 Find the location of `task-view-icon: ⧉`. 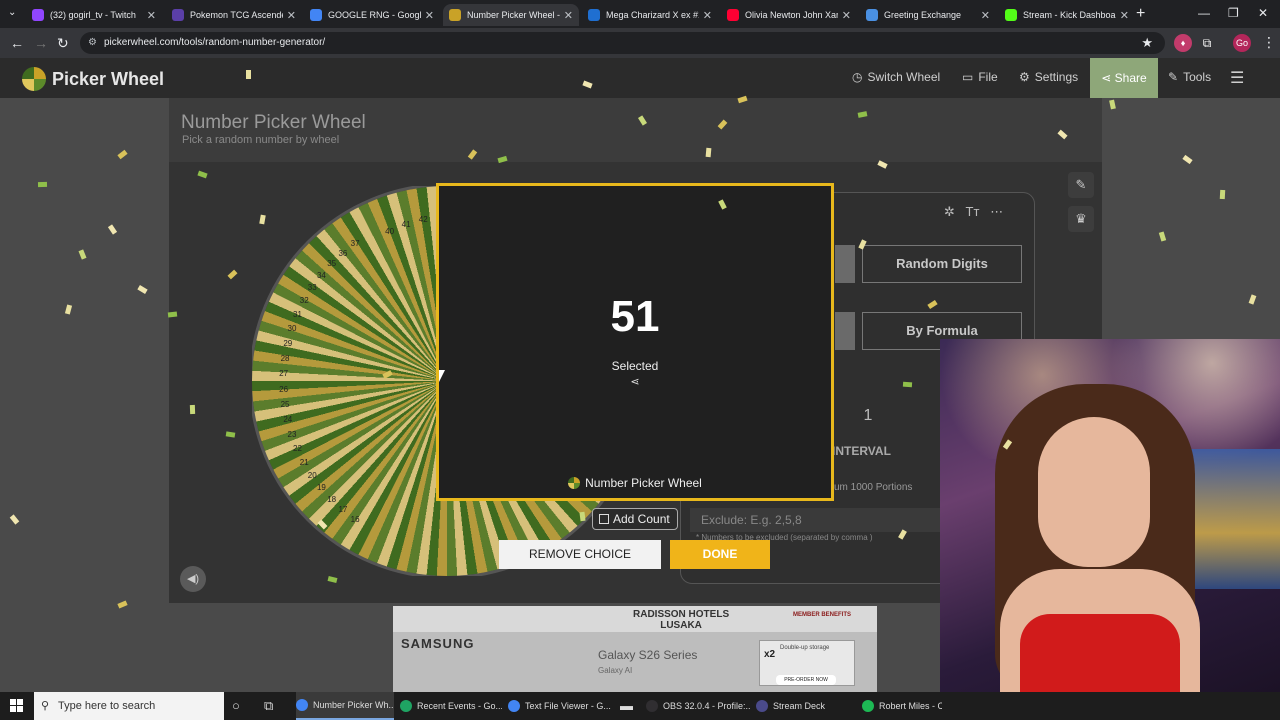

task-view-icon: ⧉ is located at coordinates (268, 706).